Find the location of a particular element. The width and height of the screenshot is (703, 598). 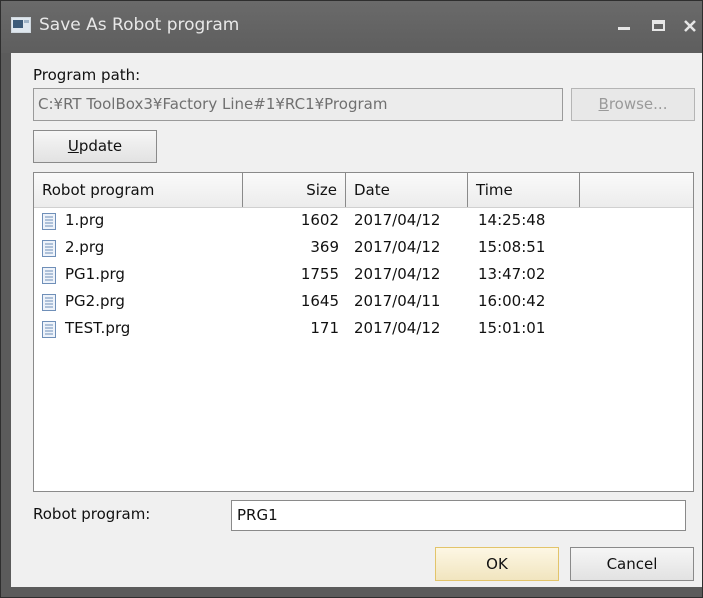

column-header-time: Time is located at coordinates (524, 190).